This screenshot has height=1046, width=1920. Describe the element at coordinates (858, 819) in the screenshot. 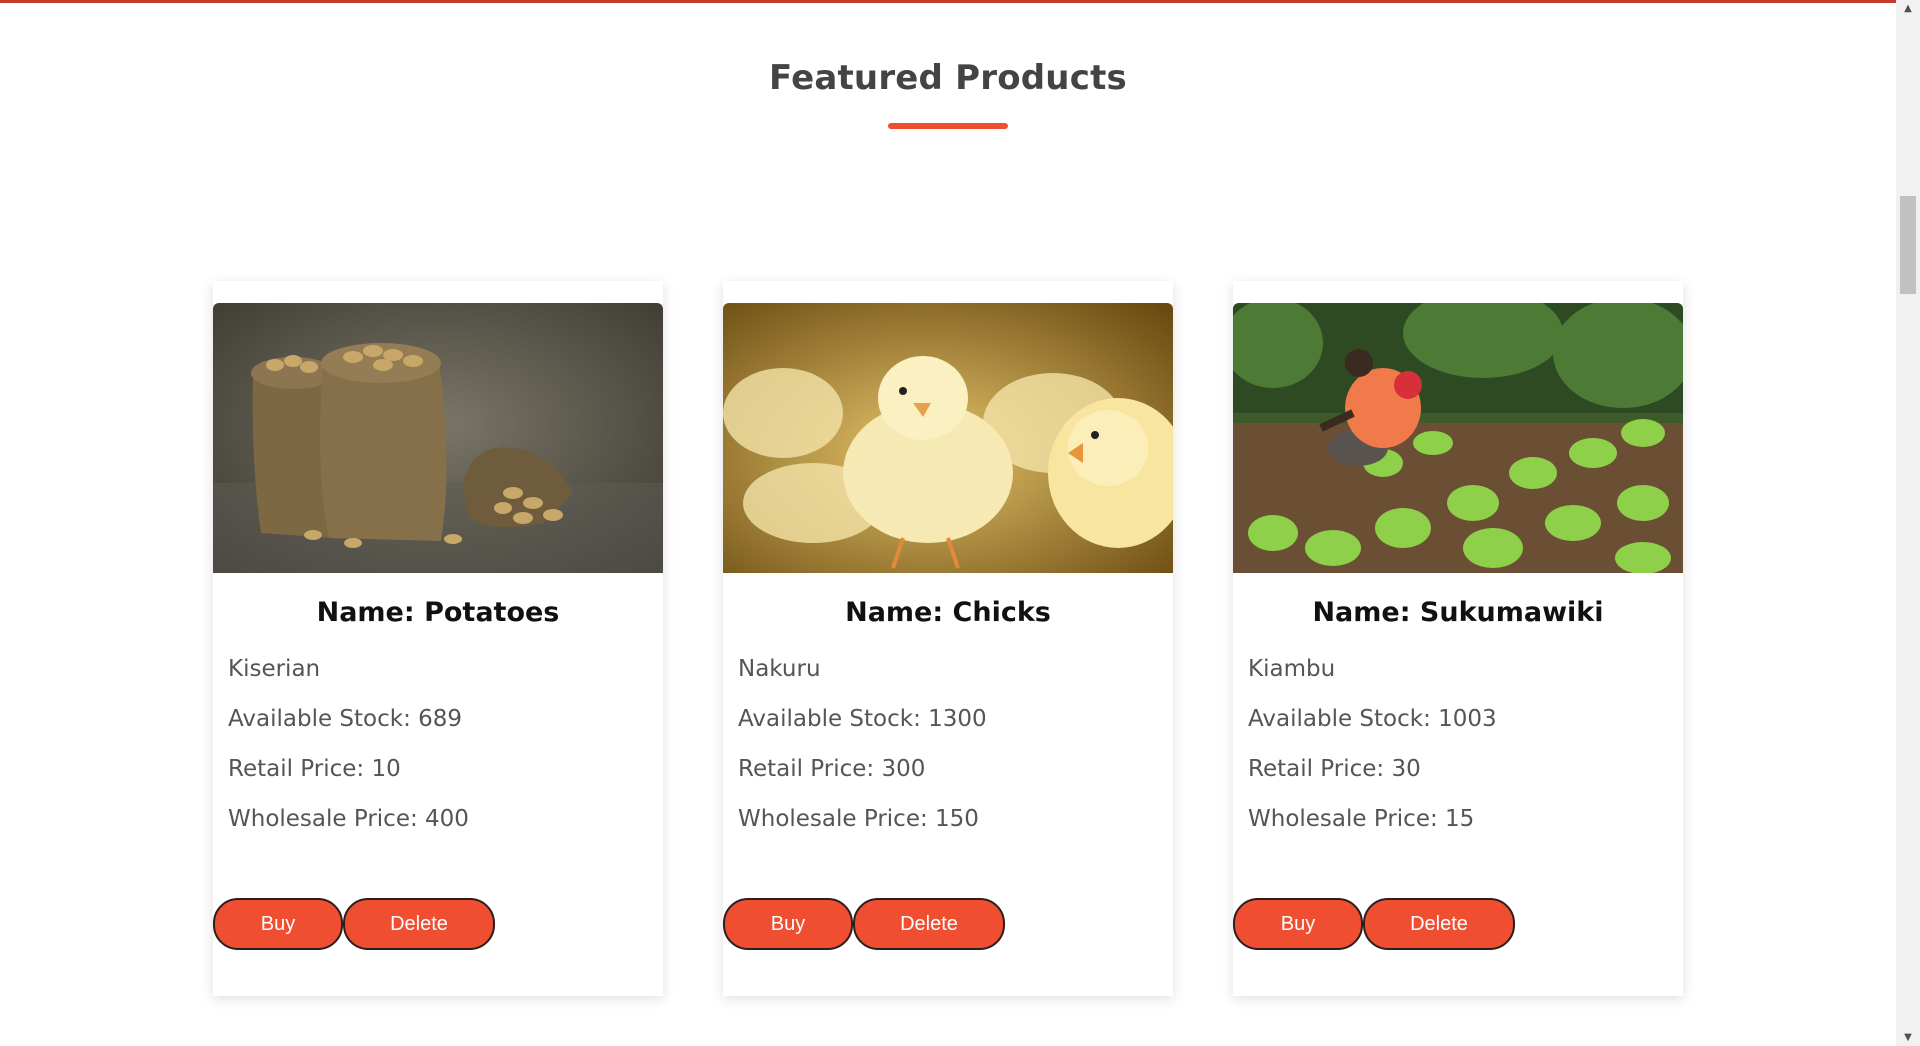

I see `product-wholesale-price: Wholesale Price: 150` at that location.